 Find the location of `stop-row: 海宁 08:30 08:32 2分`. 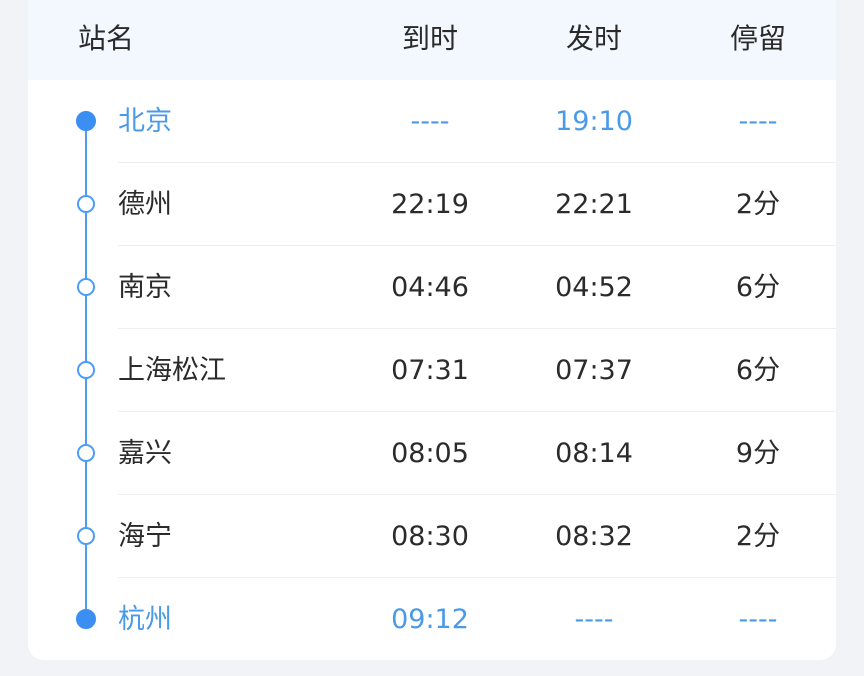

stop-row: 海宁 08:30 08:32 2分 is located at coordinates (432, 536).